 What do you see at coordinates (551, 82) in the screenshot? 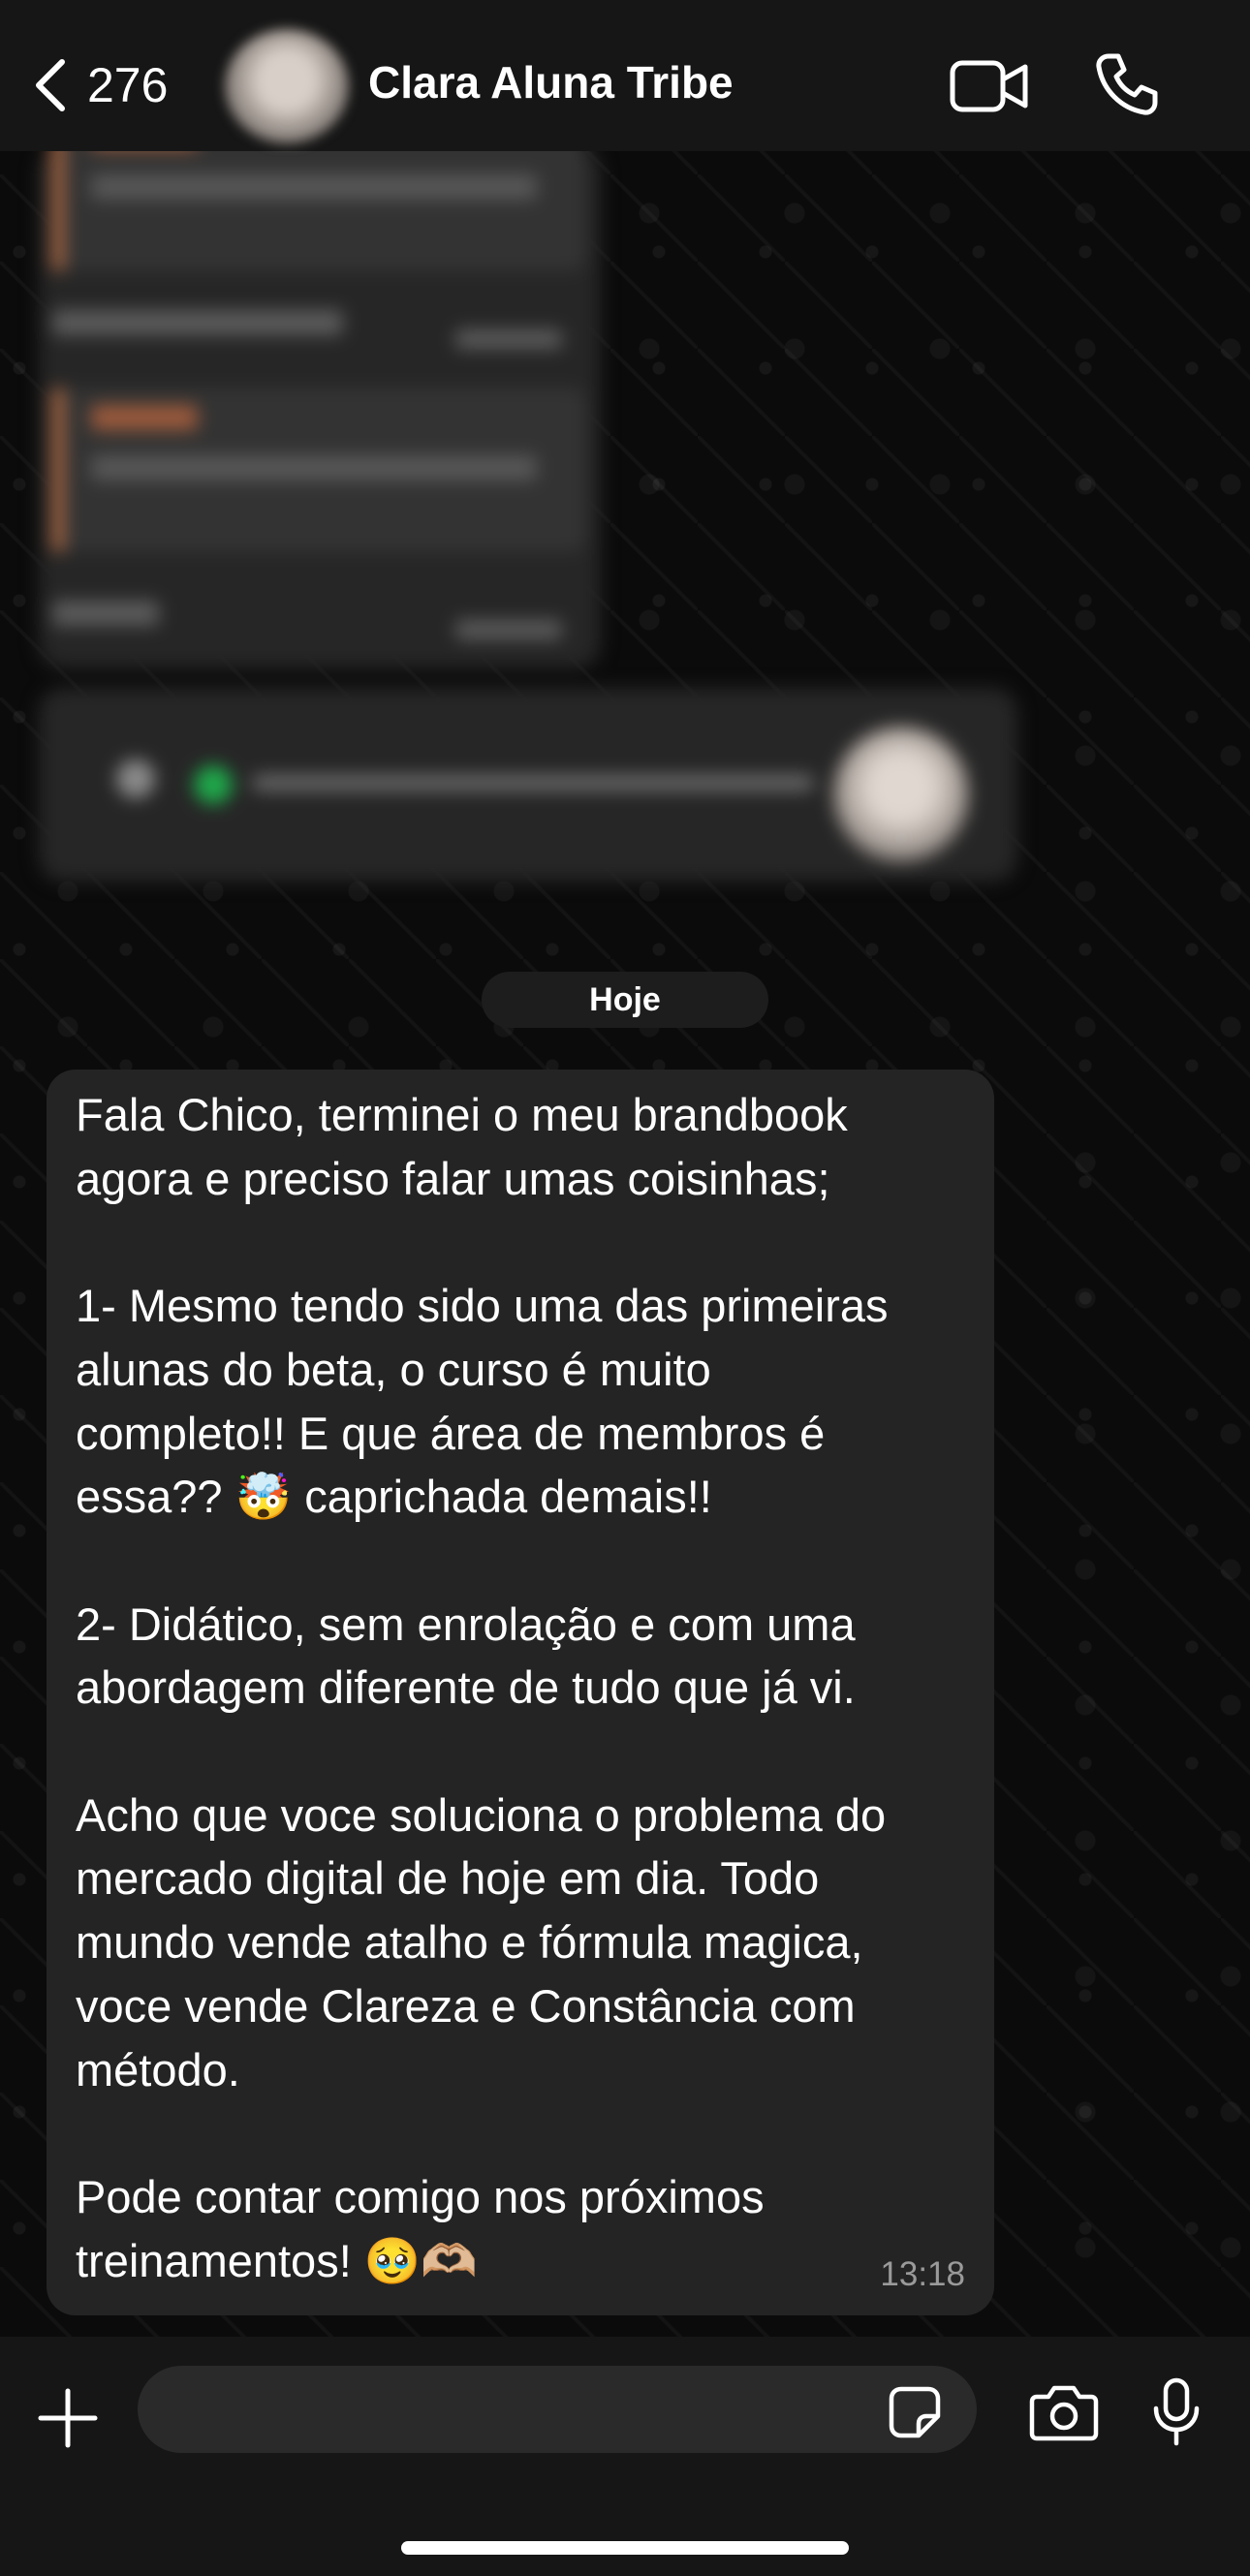
I see `contact-name: Clara Aluna Tribe` at bounding box center [551, 82].